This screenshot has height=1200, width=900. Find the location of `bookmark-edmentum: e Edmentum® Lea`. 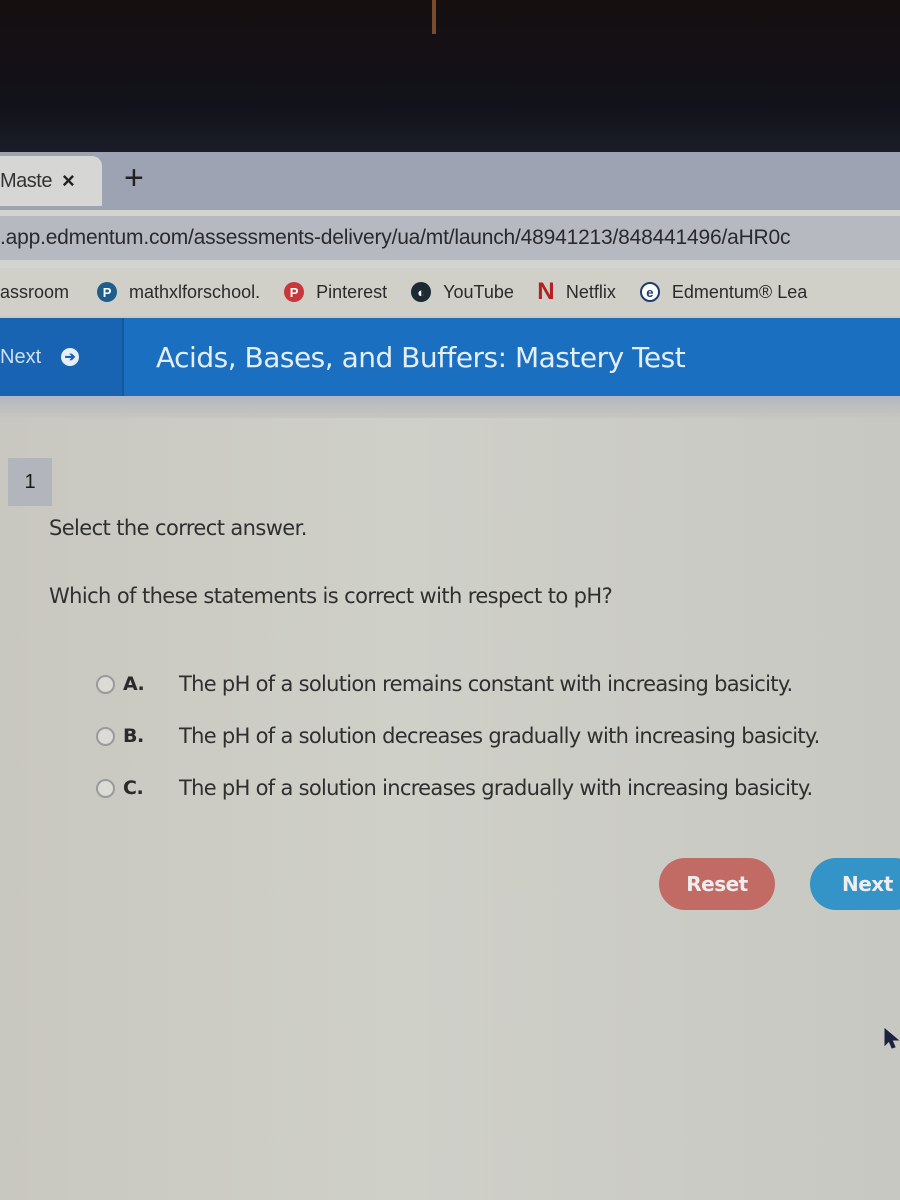

bookmark-edmentum: e Edmentum® Lea is located at coordinates (723, 292).